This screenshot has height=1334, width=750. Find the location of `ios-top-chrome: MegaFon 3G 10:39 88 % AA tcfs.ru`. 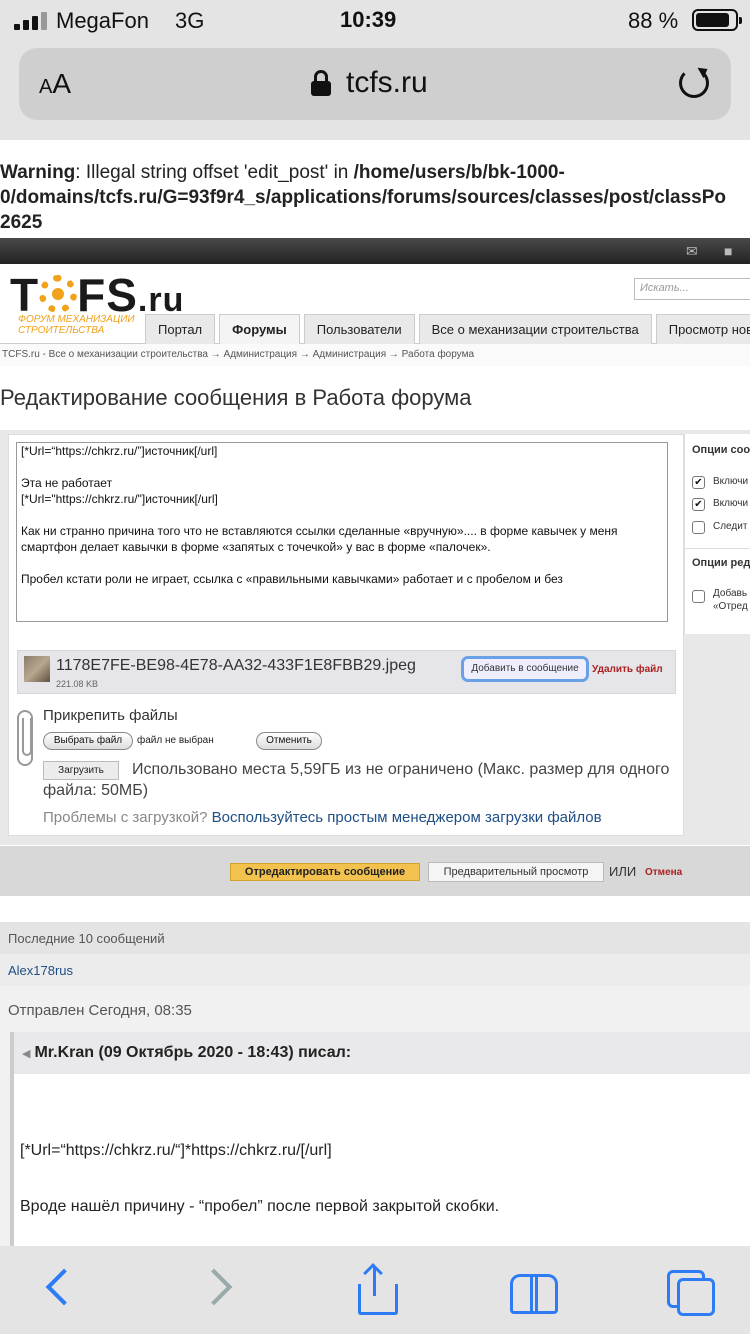

ios-top-chrome: MegaFon 3G 10:39 88 % AA tcfs.ru is located at coordinates (375, 70).